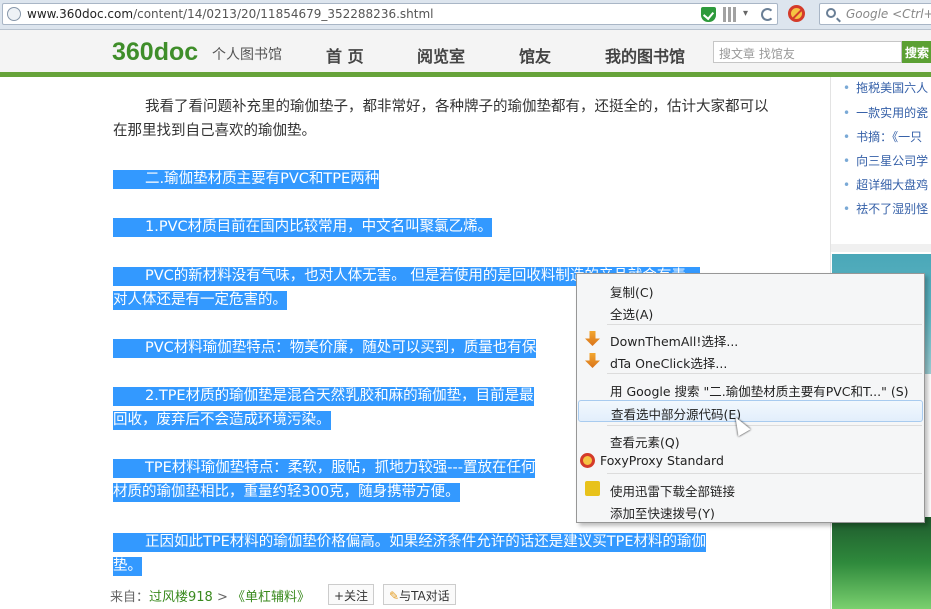  What do you see at coordinates (535, 55) in the screenshot?
I see `nav-friends: 馆友` at bounding box center [535, 55].